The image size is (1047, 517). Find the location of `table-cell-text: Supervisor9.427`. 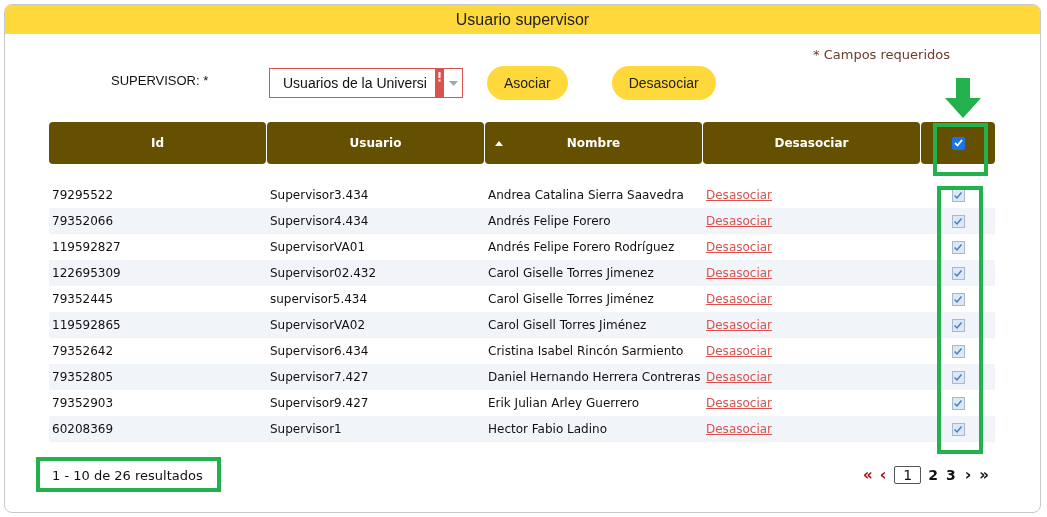

table-cell-text: Supervisor9.427 is located at coordinates (319, 403).